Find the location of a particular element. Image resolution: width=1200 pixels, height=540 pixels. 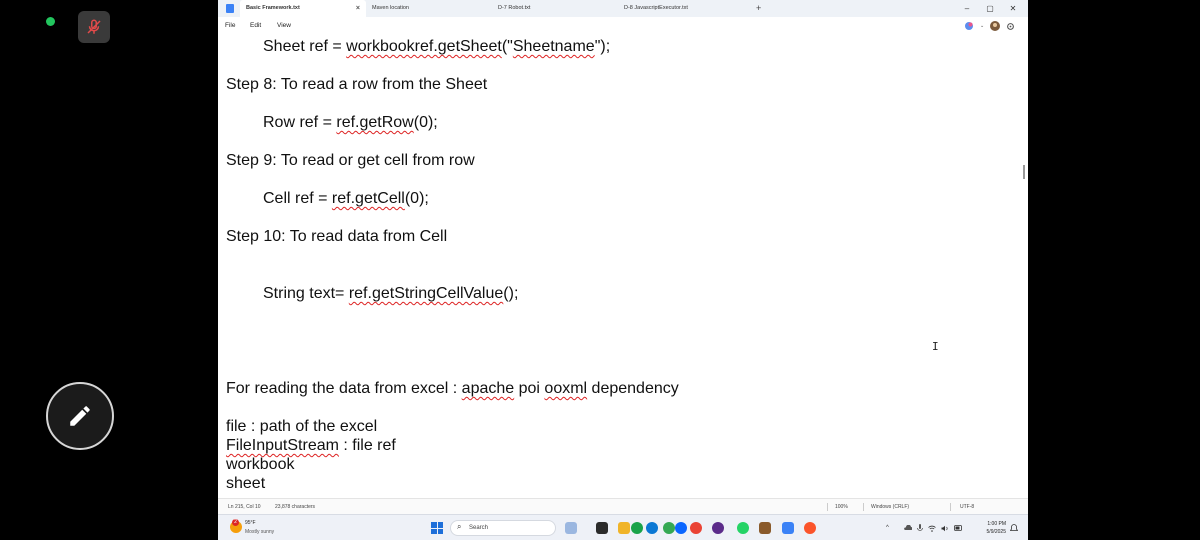

weather-condition: Mostly sunny is located at coordinates (259, 532).